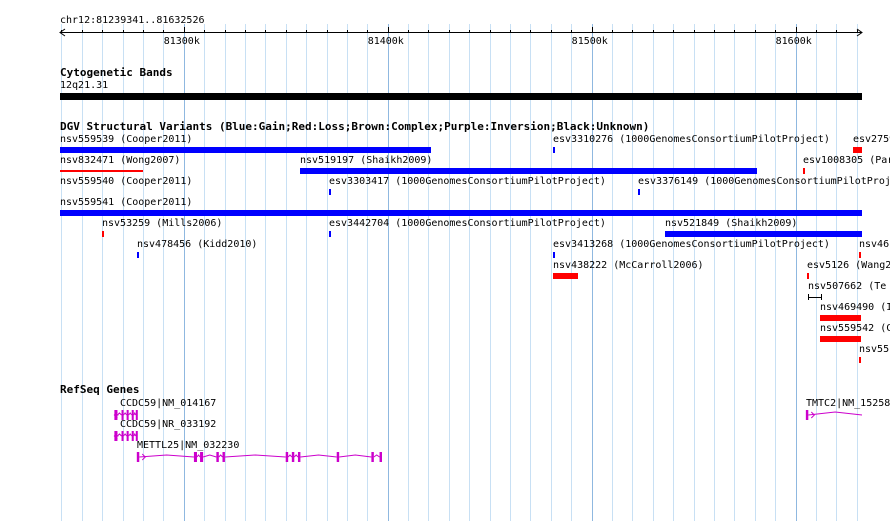  What do you see at coordinates (461, 213) in the screenshot?
I see `variant-bar-nsv559541` at bounding box center [461, 213].